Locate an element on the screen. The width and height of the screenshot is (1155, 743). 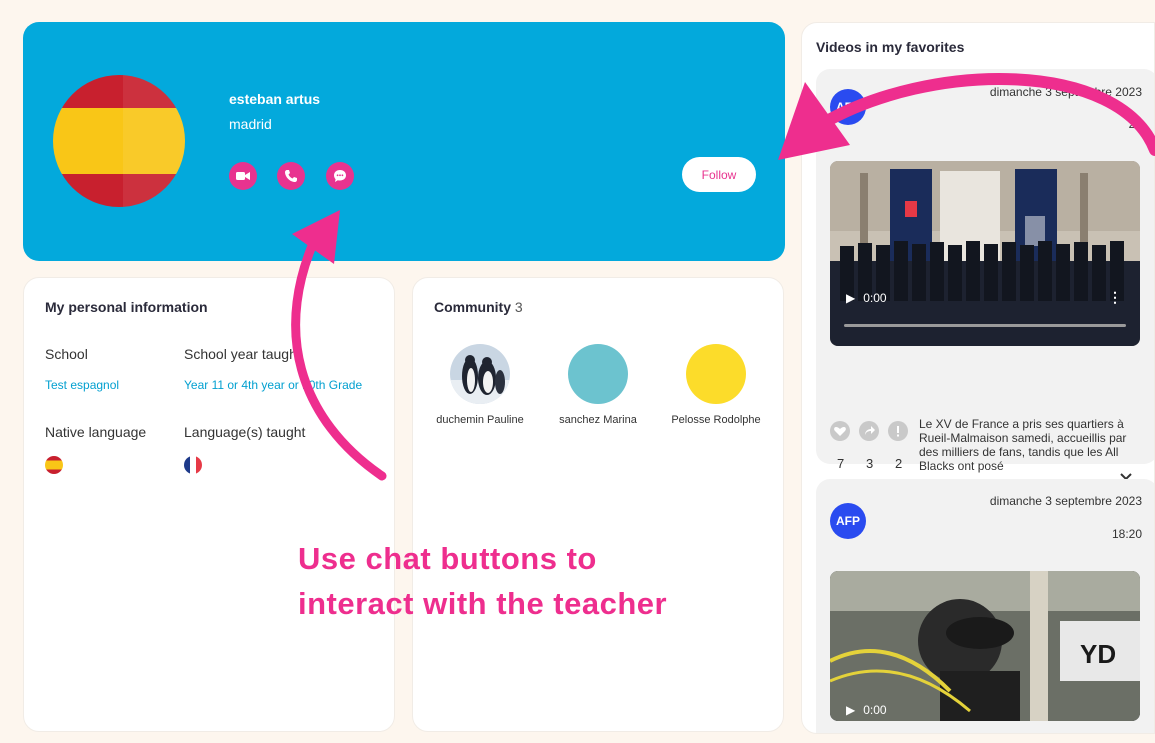
school-year-value: Year 11 or 4th year or 10th Grade is located at coordinates (273, 385).